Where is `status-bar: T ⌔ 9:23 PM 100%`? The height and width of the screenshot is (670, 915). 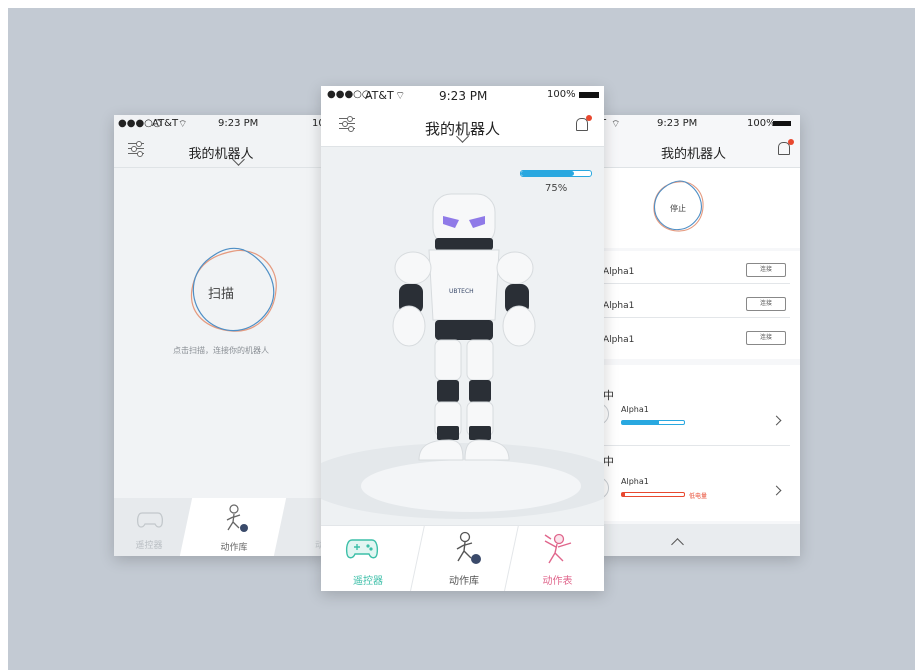 status-bar: T ⌔ 9:23 PM 100% is located at coordinates (698, 124).